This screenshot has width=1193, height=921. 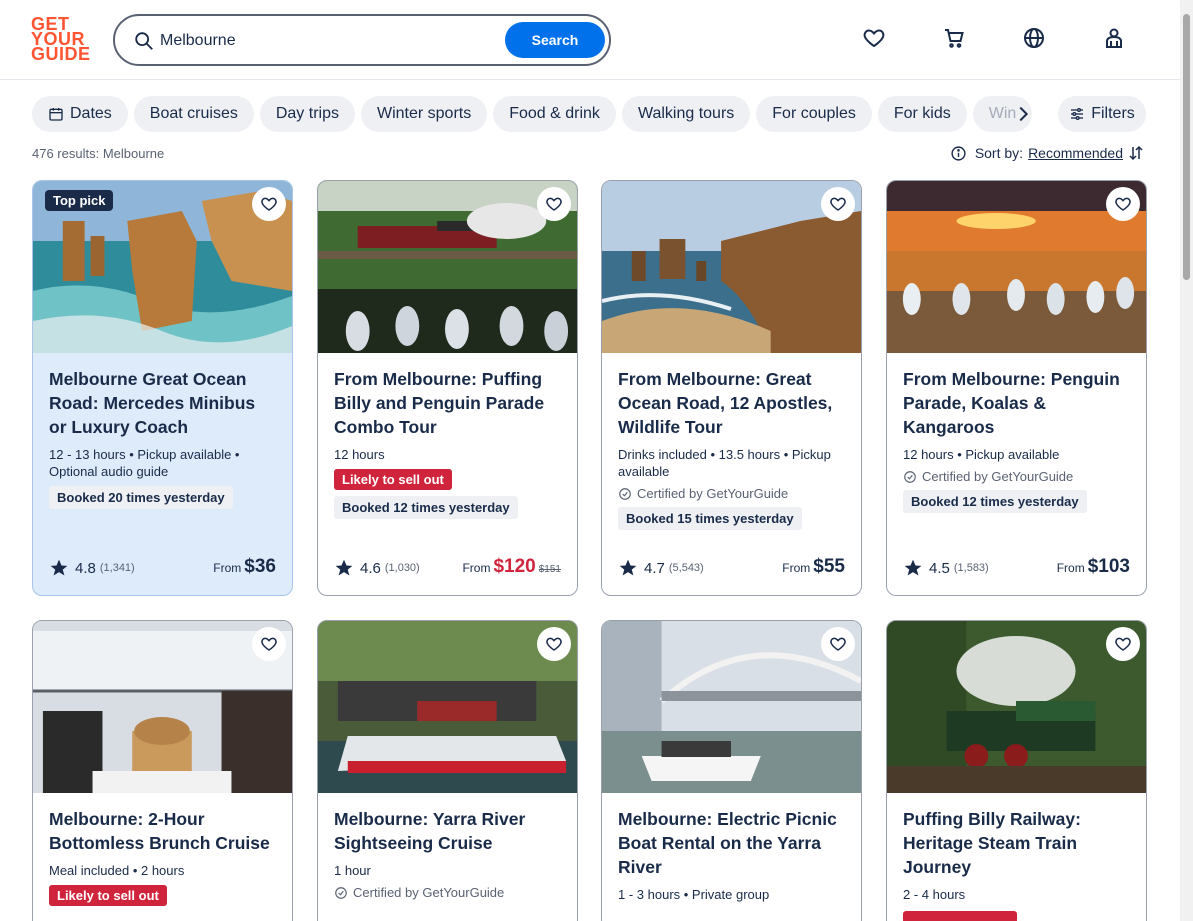 What do you see at coordinates (117, 568) in the screenshot?
I see `review-count: (1,341)` at bounding box center [117, 568].